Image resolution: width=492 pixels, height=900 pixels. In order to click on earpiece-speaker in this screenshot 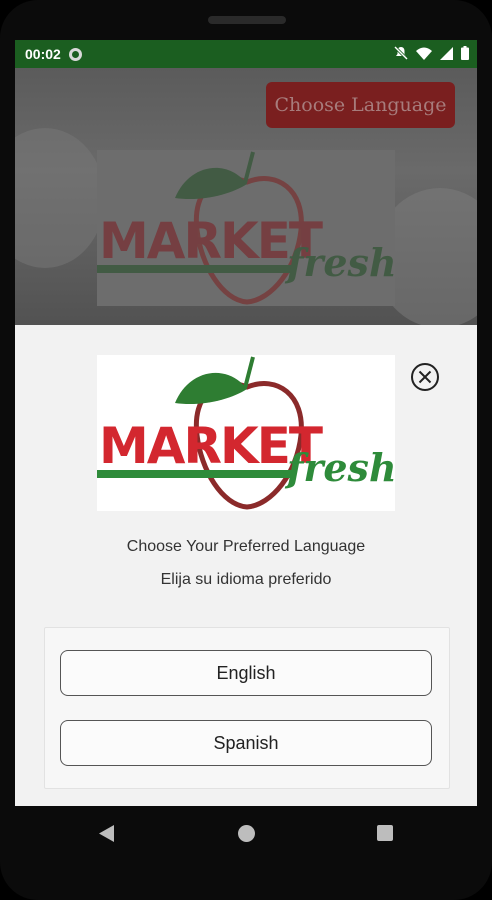, I will do `click(247, 20)`.